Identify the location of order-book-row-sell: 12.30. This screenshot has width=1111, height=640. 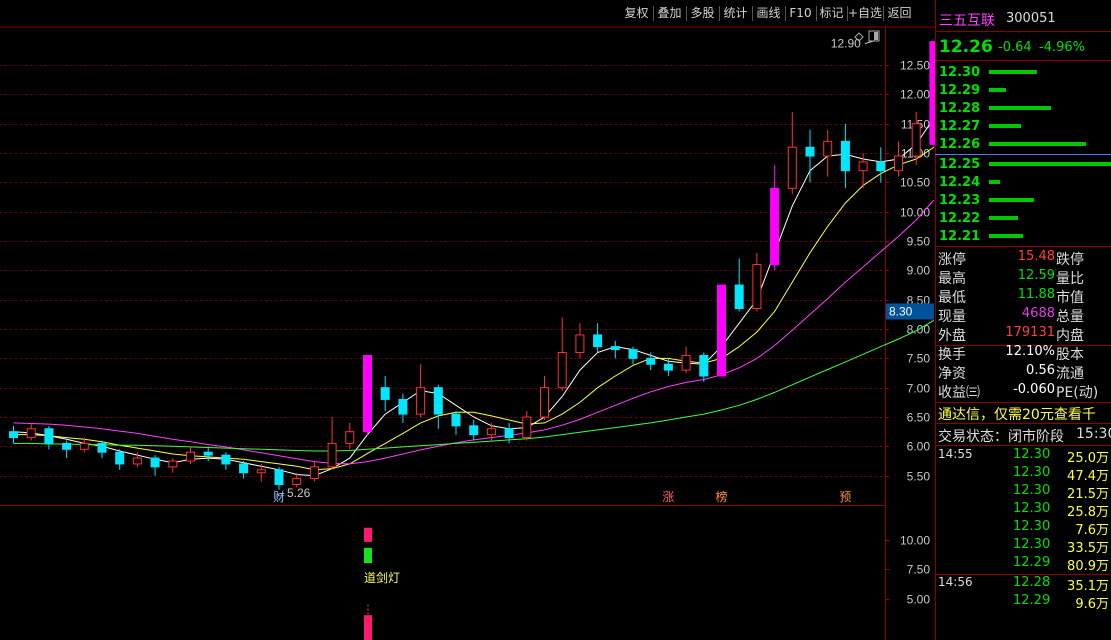
(1023, 73).